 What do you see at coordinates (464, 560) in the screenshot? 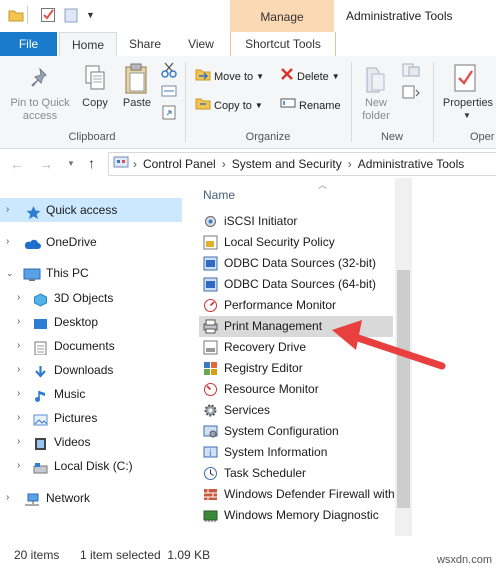
I see `watermark: wsxdn.com` at bounding box center [464, 560].